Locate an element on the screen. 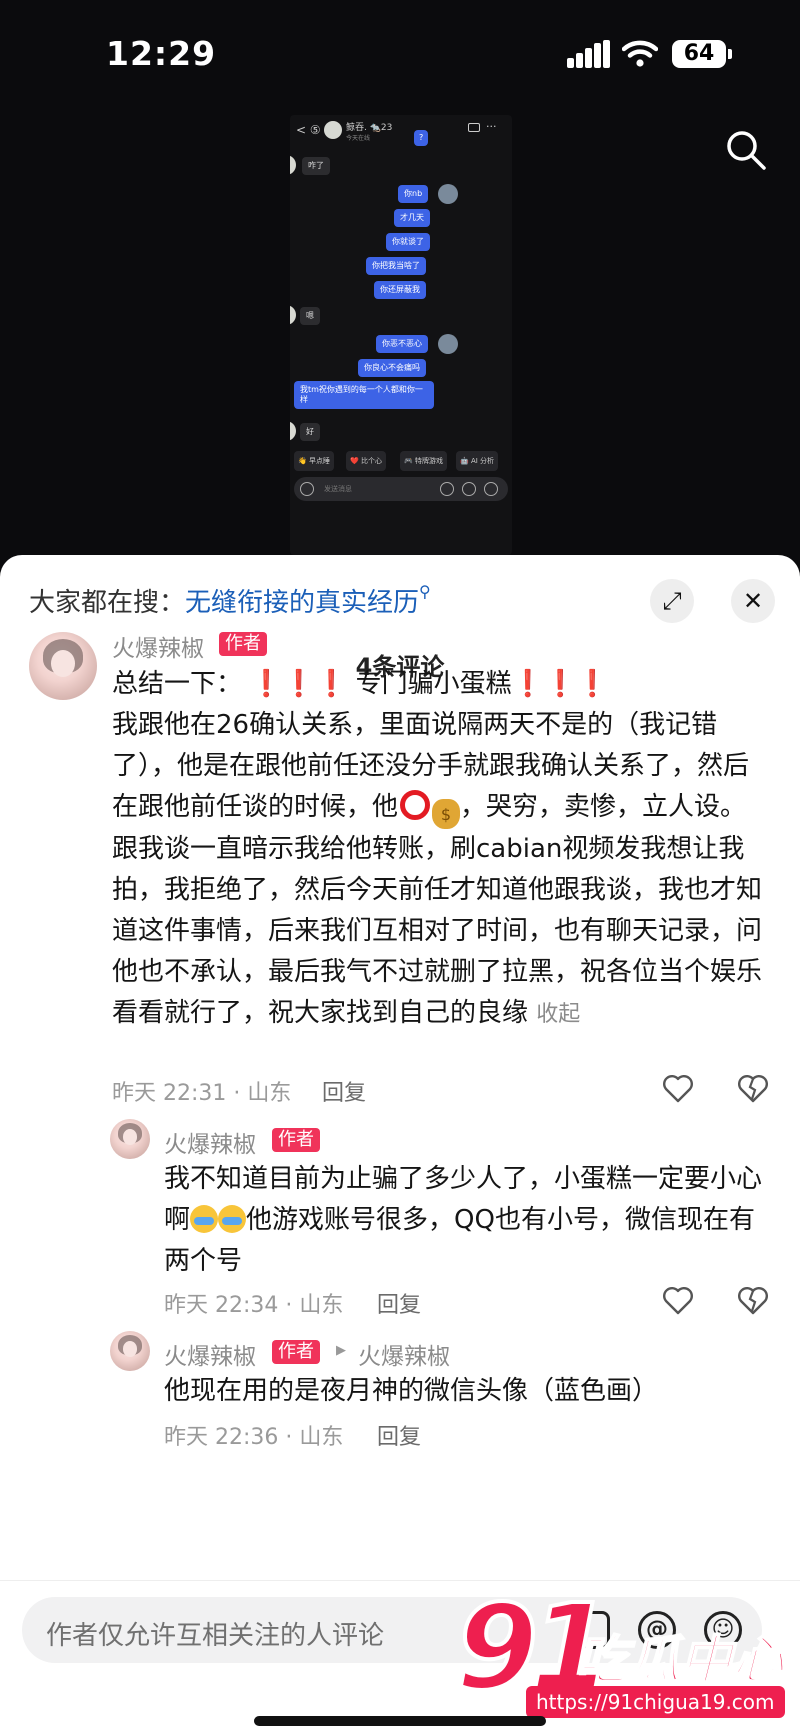  wifi-icon is located at coordinates (640, 53).